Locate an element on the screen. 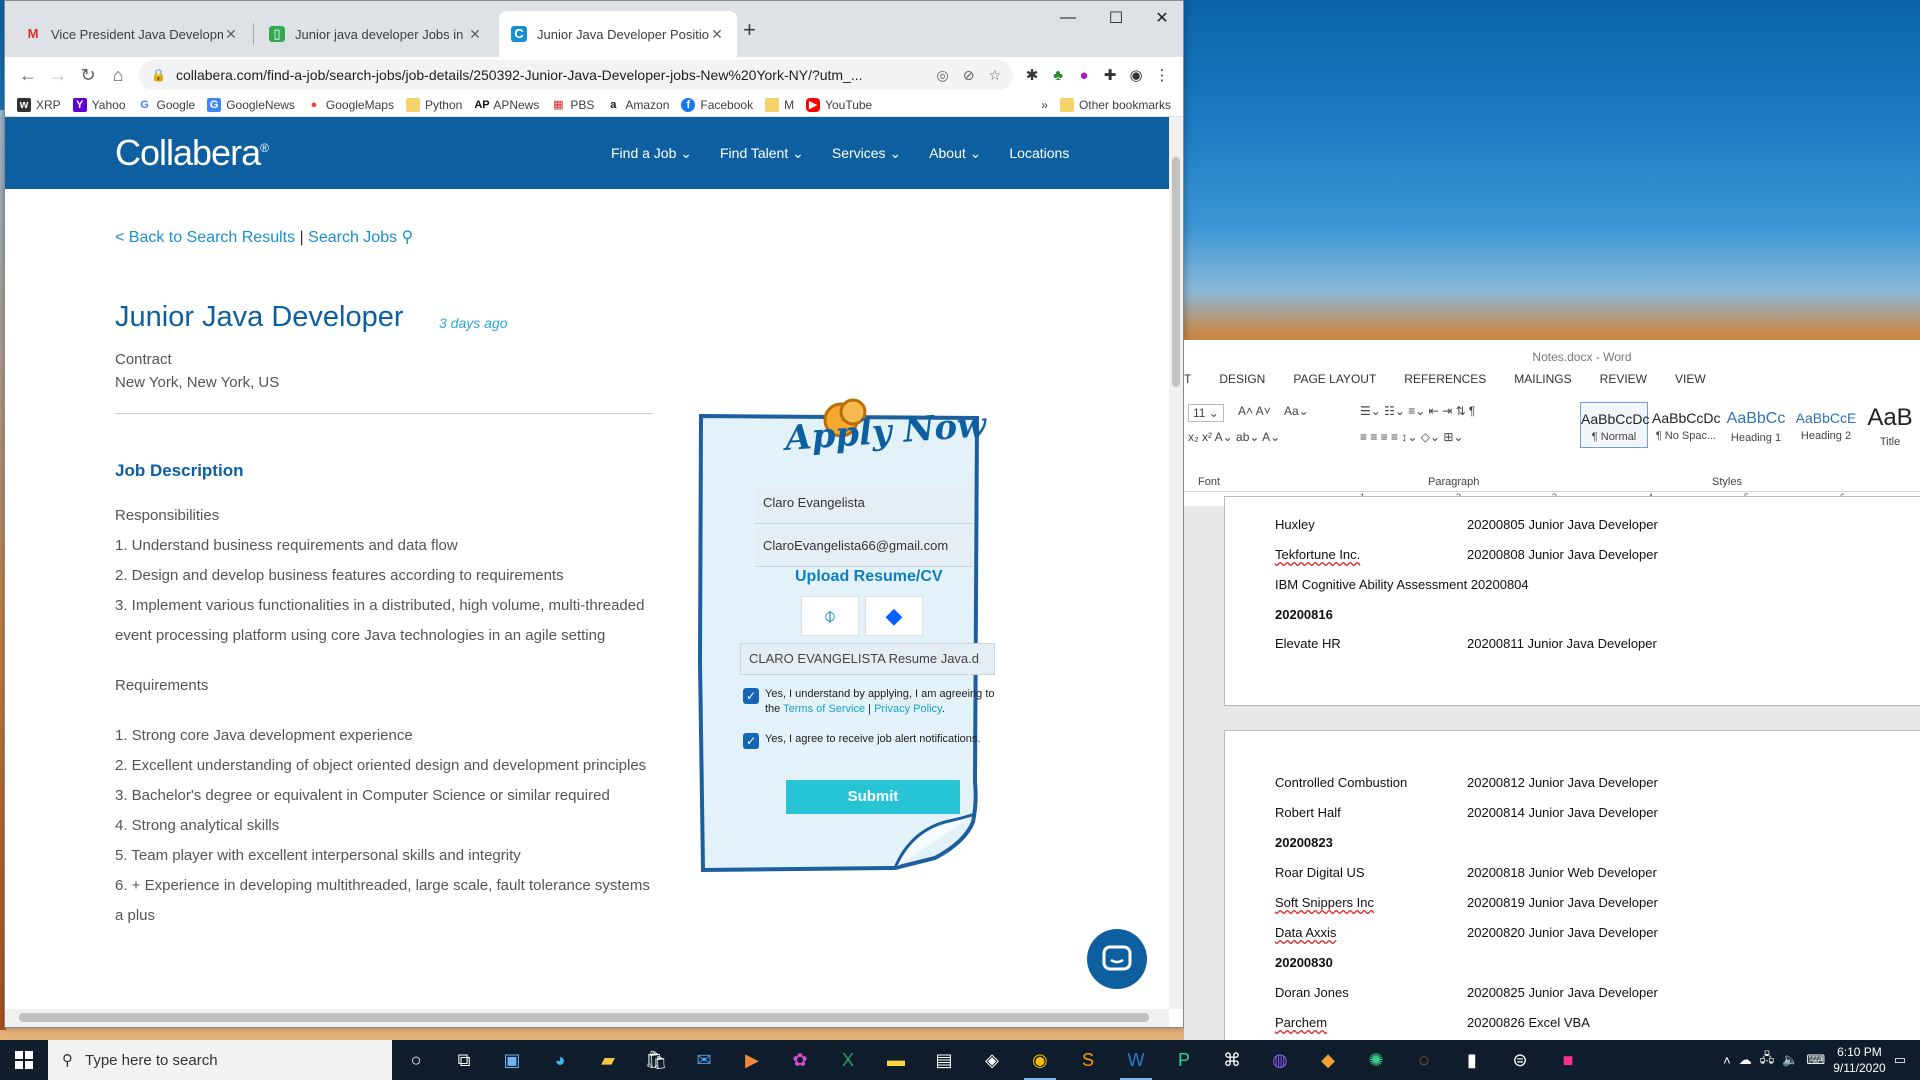 The image size is (1920, 1080). style-heading-2: AaBbCcE Heading 2 is located at coordinates (1826, 425).